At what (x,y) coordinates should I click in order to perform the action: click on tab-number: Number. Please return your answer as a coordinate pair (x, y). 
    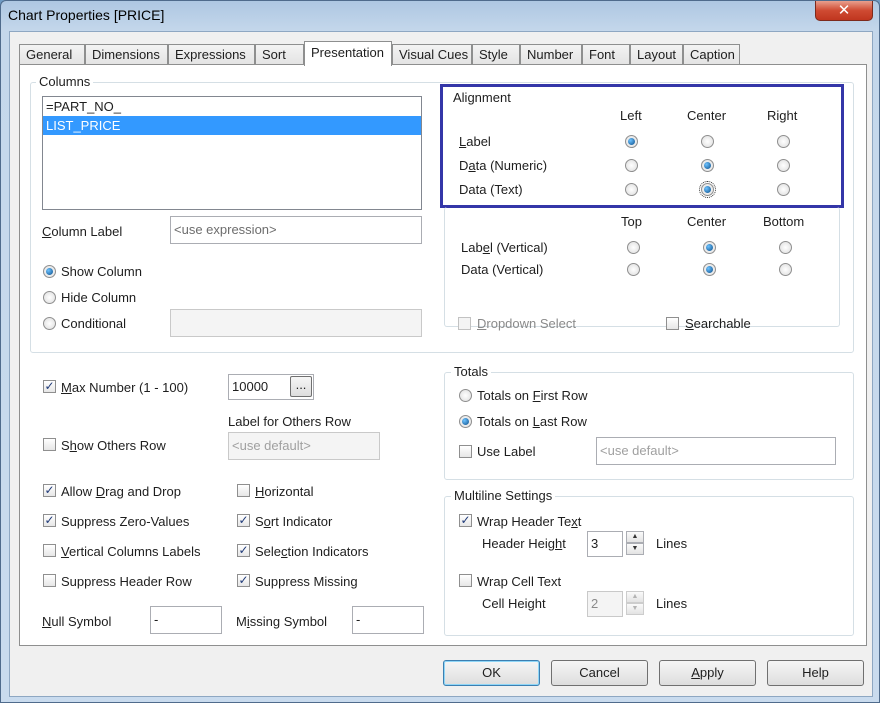
    Looking at the image, I should click on (551, 54).